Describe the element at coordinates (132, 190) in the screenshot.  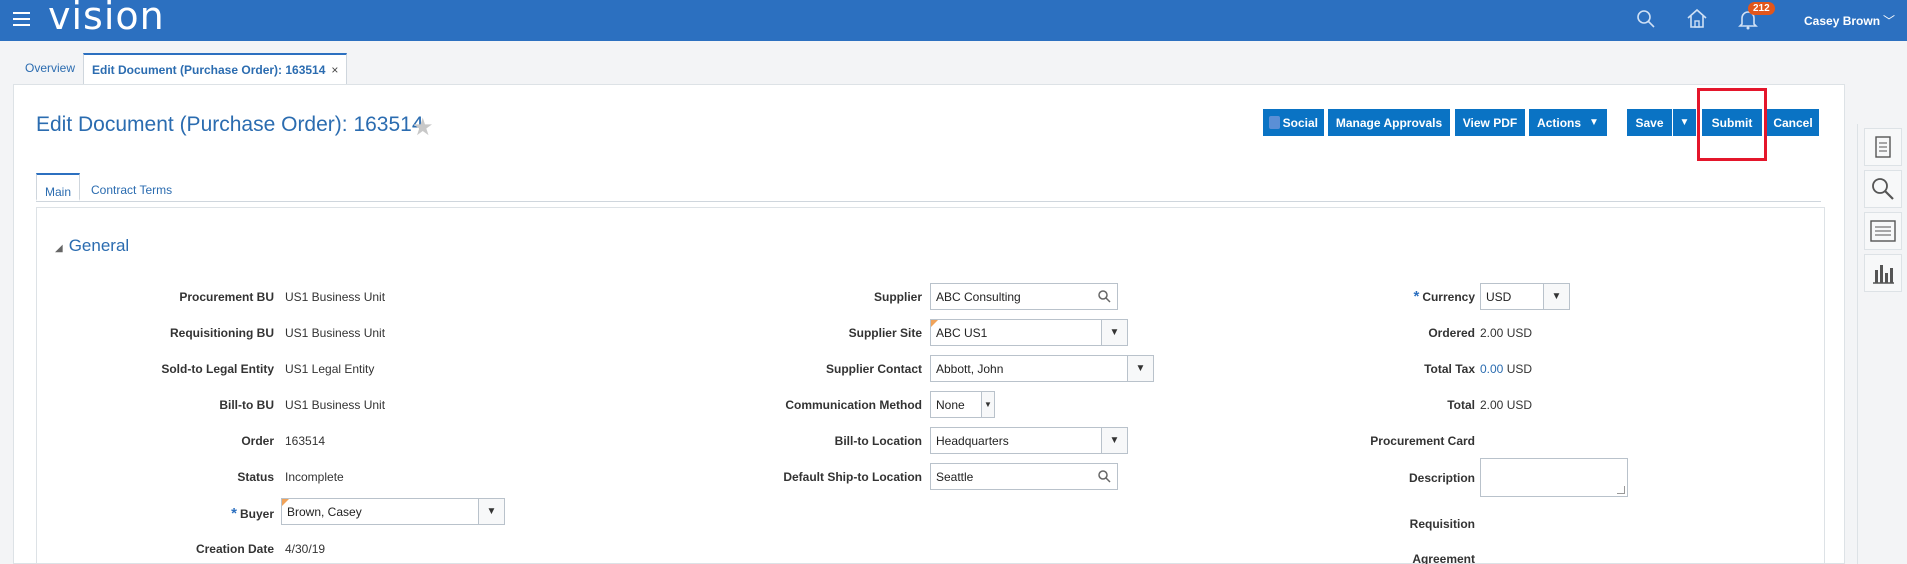
I see `tab-contract-terms-label: Contract Terms` at that location.